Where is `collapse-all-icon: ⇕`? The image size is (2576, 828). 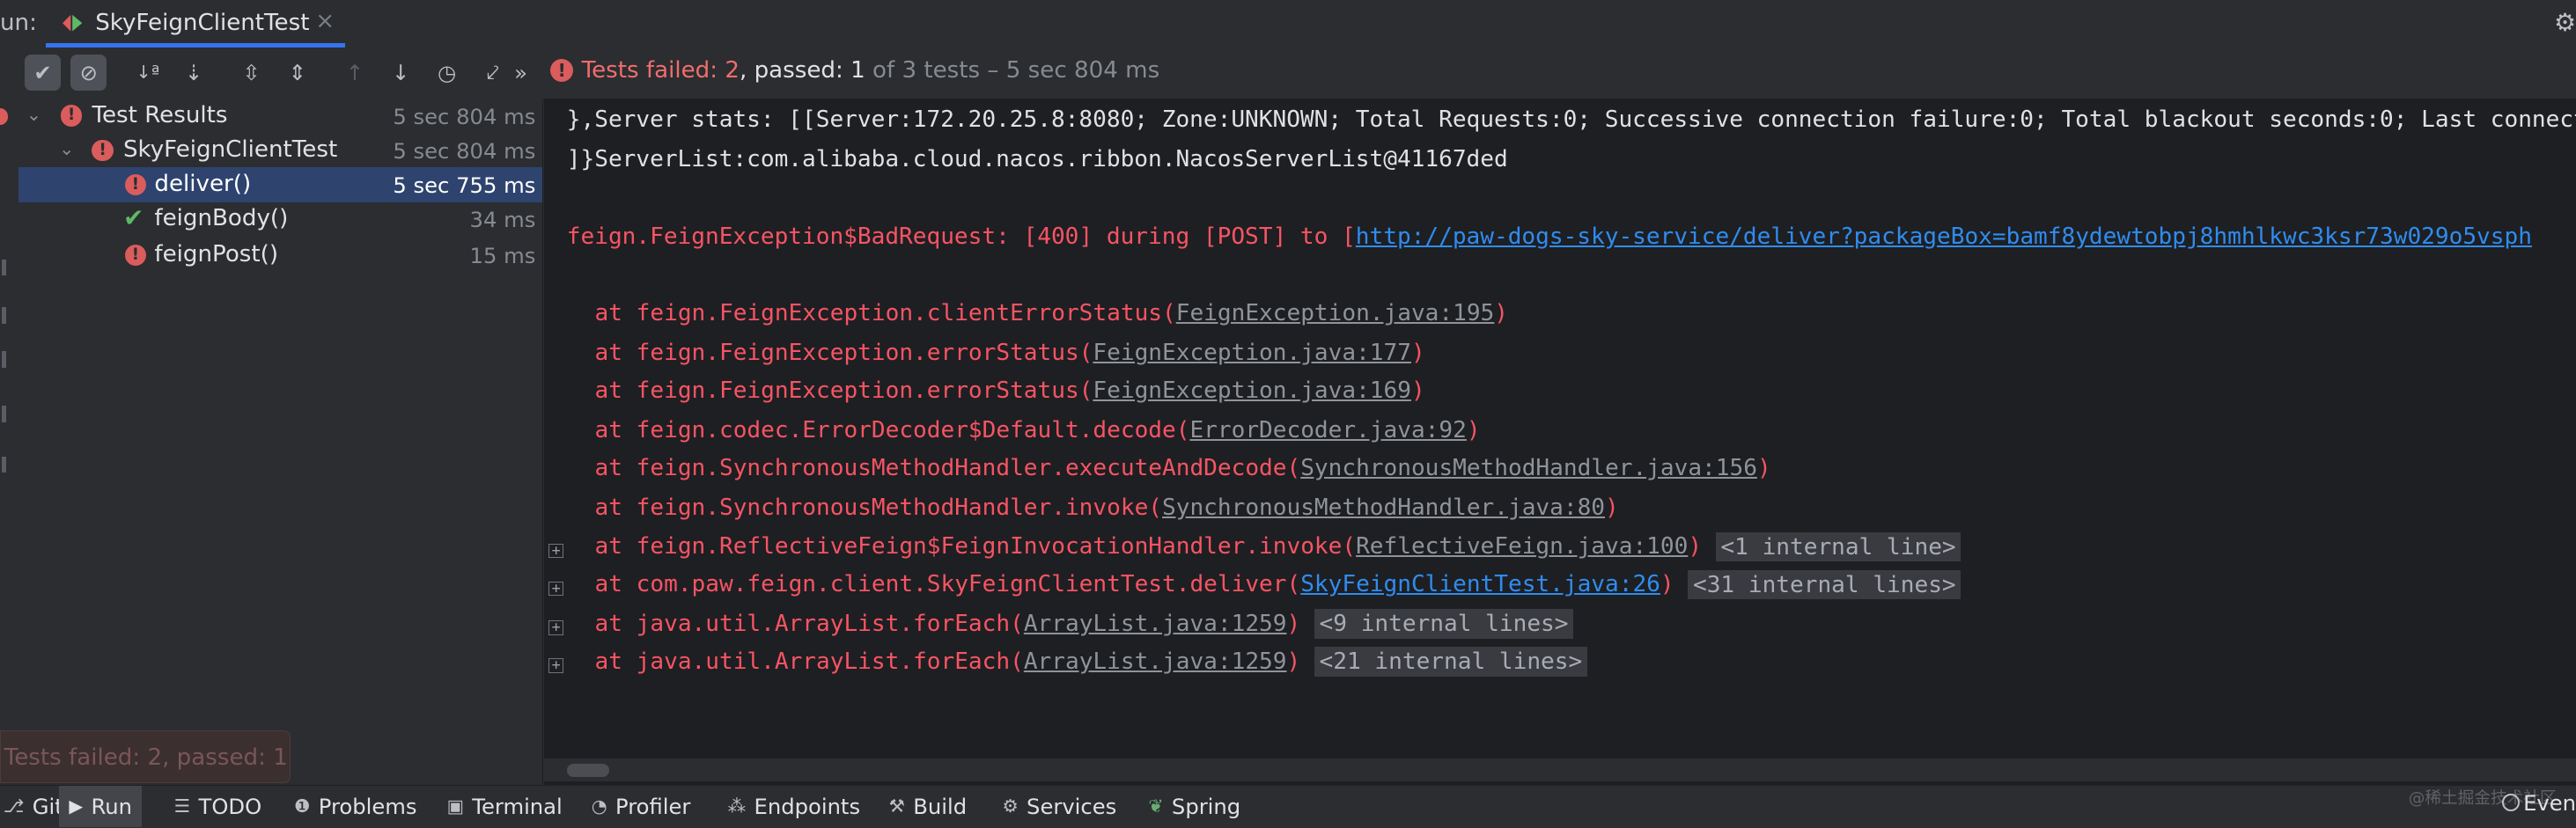
collapse-all-icon: ⇕ is located at coordinates (297, 72).